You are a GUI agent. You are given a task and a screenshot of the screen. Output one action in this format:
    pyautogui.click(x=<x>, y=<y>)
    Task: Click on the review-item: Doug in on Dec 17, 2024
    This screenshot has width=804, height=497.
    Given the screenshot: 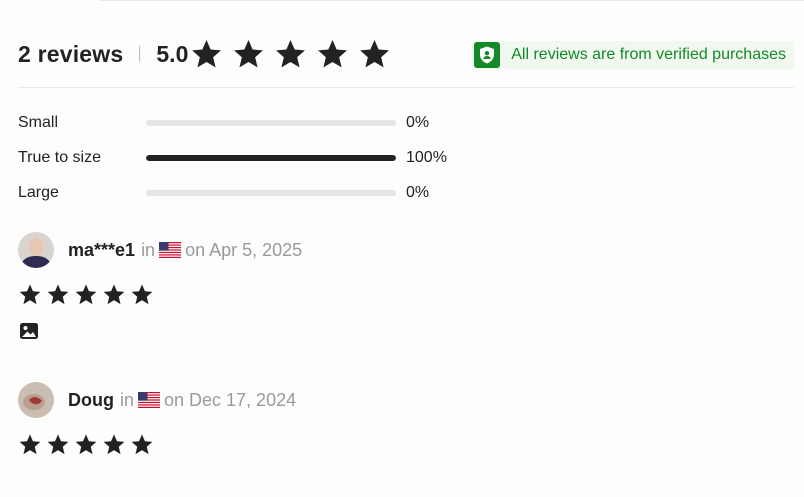 What is the action you would take?
    pyautogui.click(x=406, y=418)
    